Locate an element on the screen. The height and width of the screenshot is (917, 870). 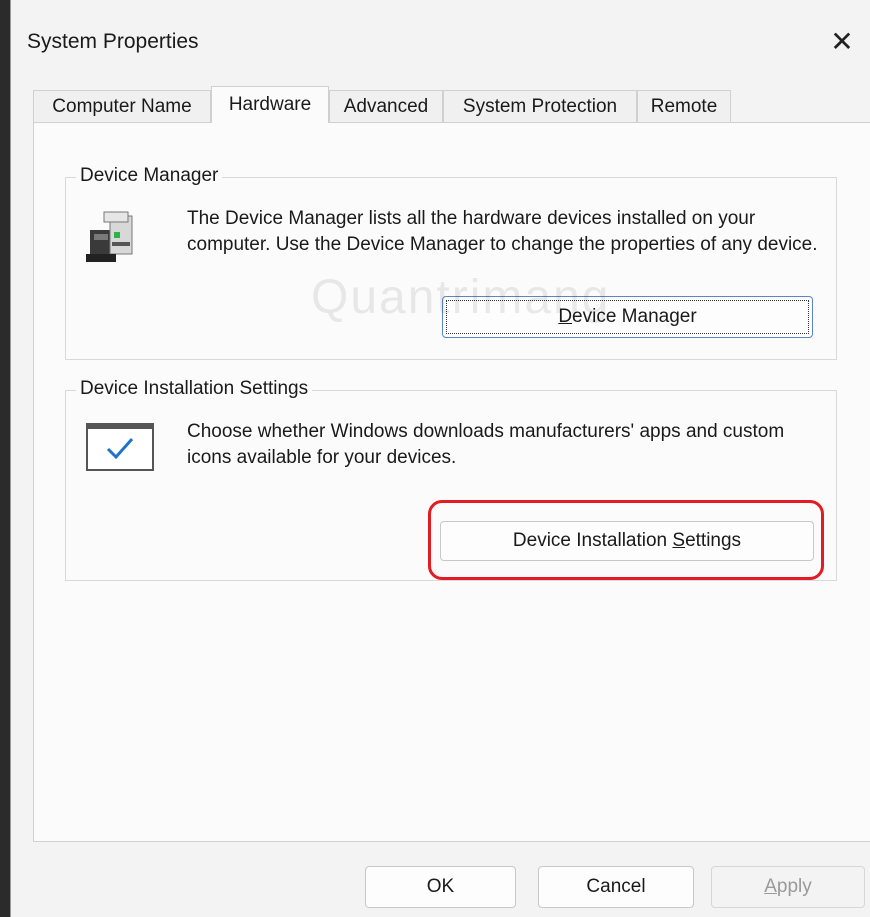
focus-rect is located at coordinates (627, 317).